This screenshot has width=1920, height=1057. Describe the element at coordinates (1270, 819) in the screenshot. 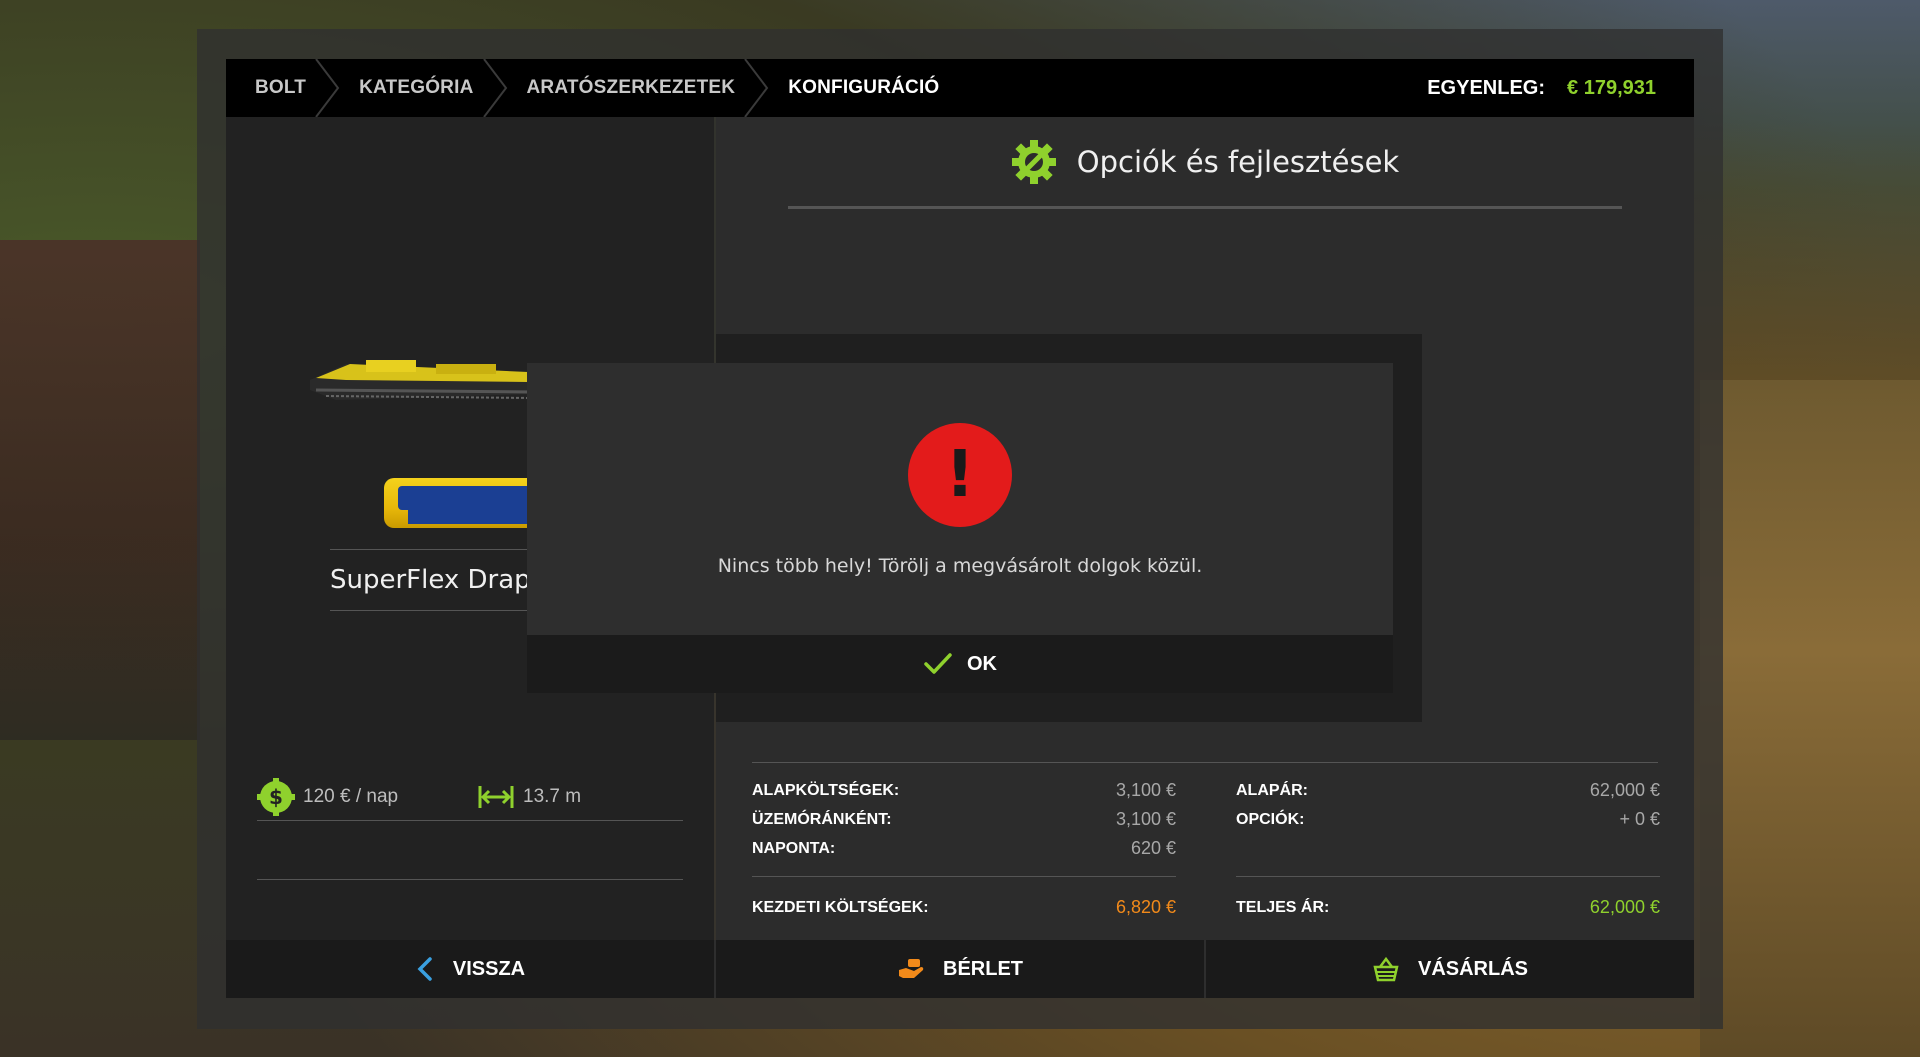

I see `cost-label: OPCIÓK:` at that location.